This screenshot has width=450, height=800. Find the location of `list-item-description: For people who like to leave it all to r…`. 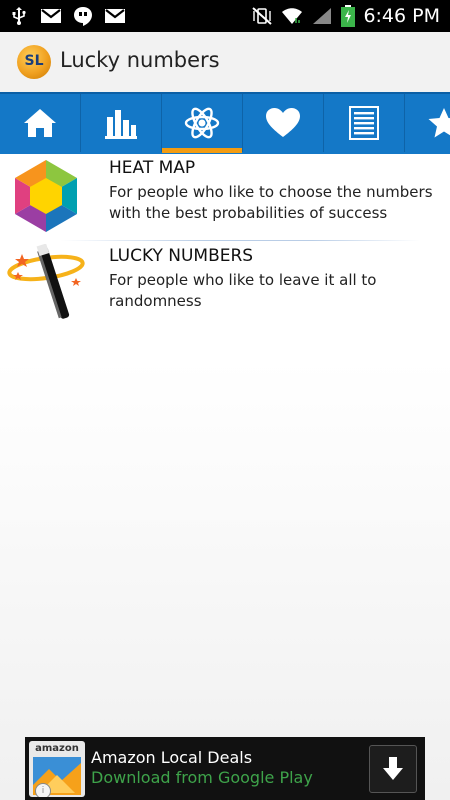

list-item-description: For people who like to leave it all to r… is located at coordinates (243, 290).